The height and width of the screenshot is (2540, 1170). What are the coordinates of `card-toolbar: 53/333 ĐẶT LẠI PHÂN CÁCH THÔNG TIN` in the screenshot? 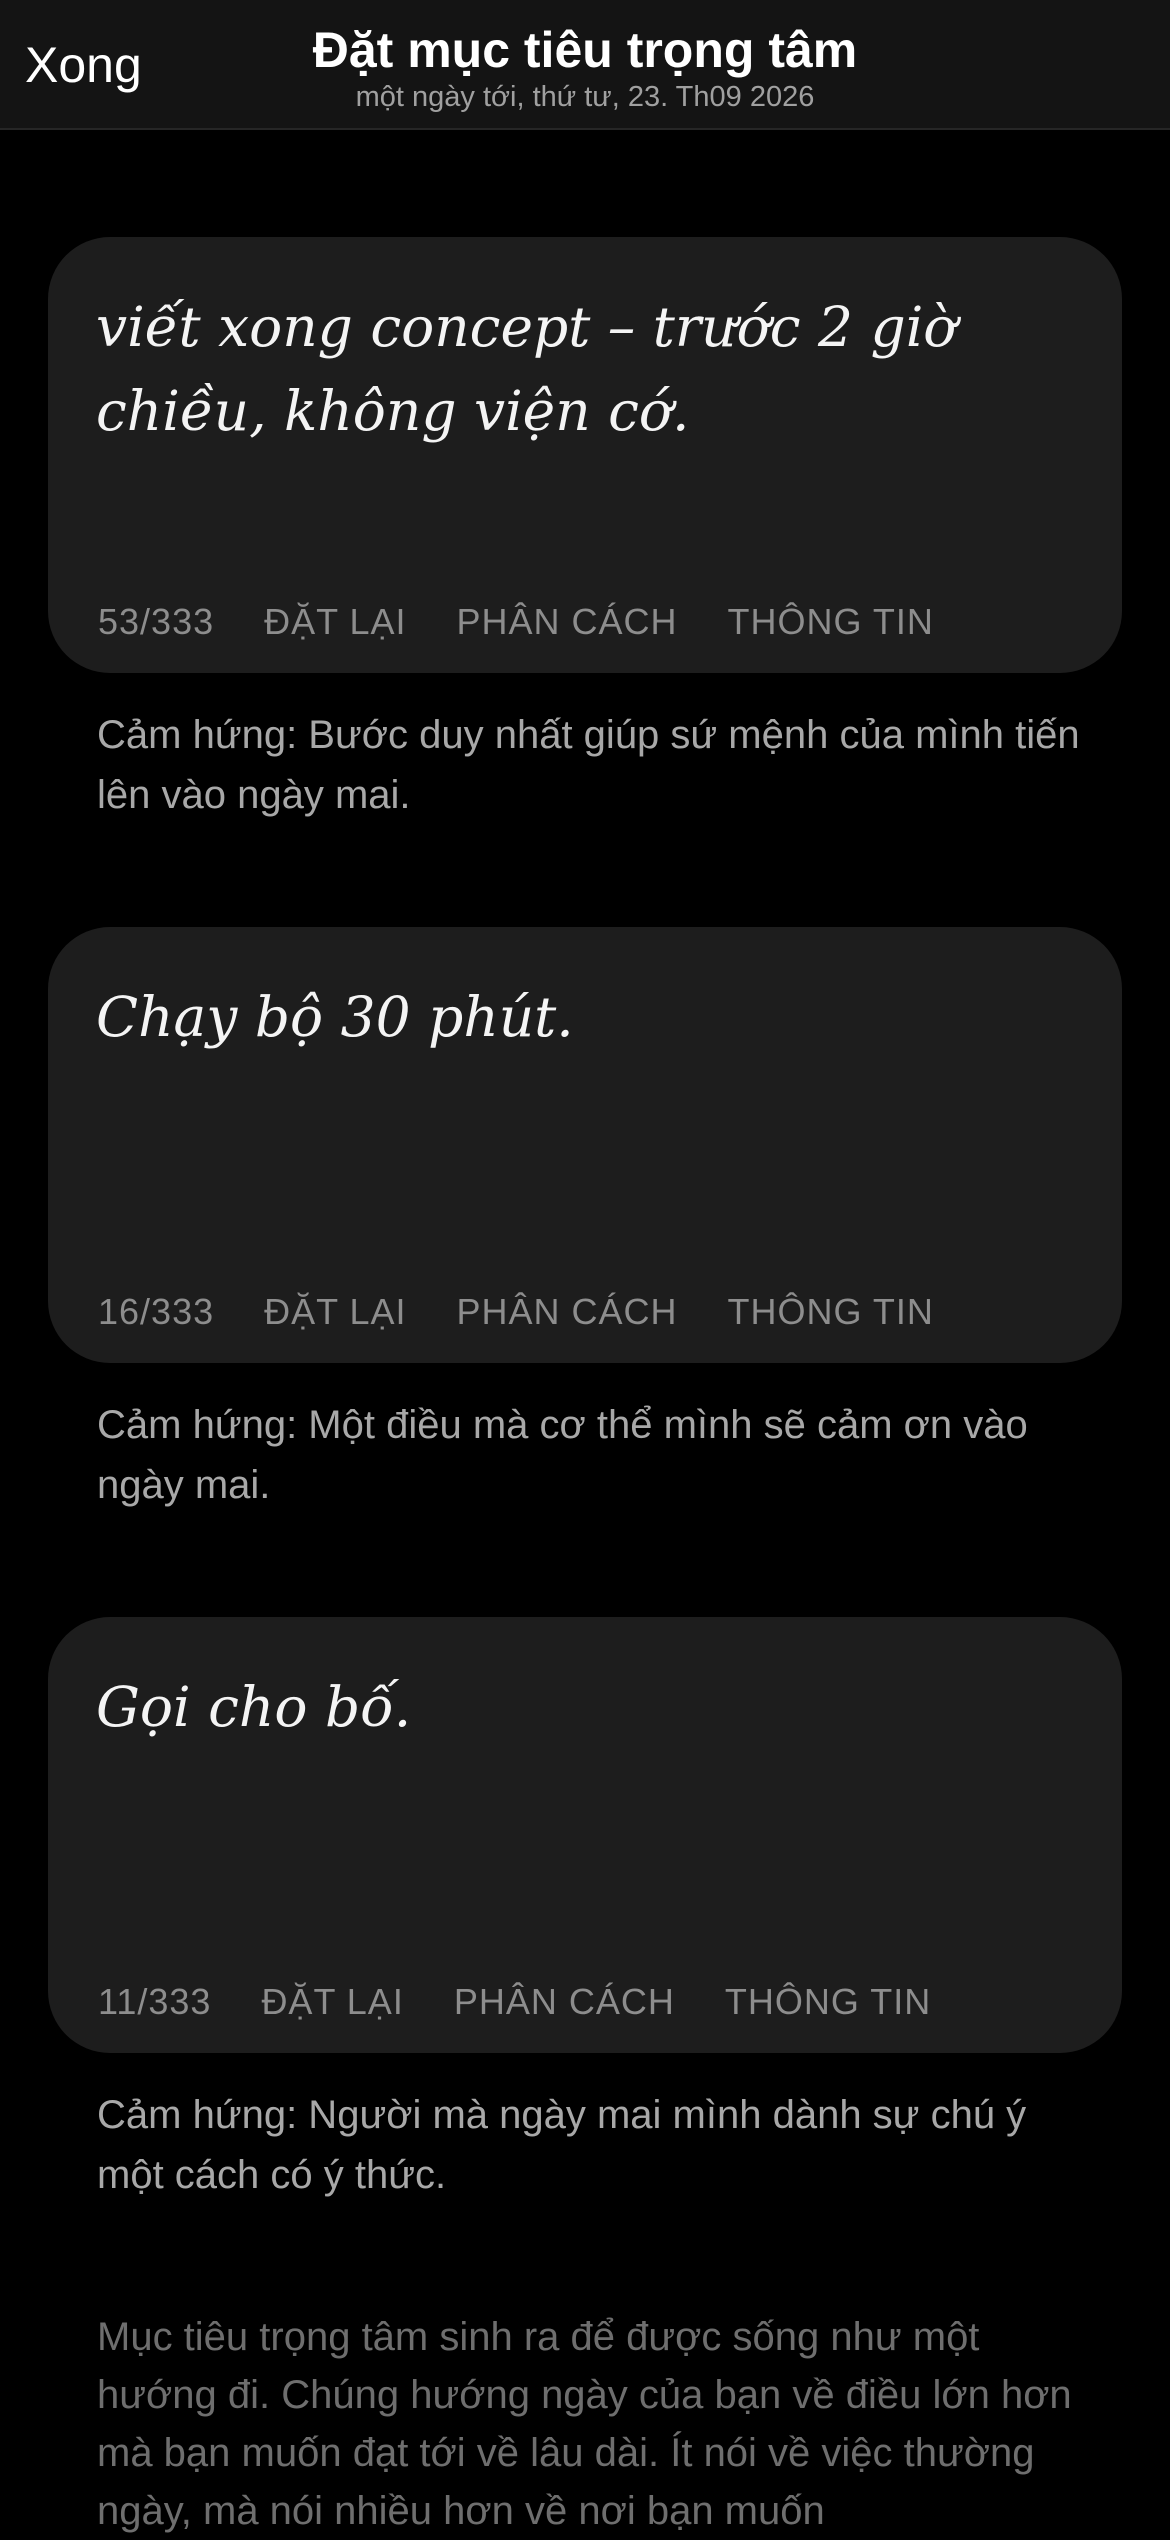 It's located at (541, 622).